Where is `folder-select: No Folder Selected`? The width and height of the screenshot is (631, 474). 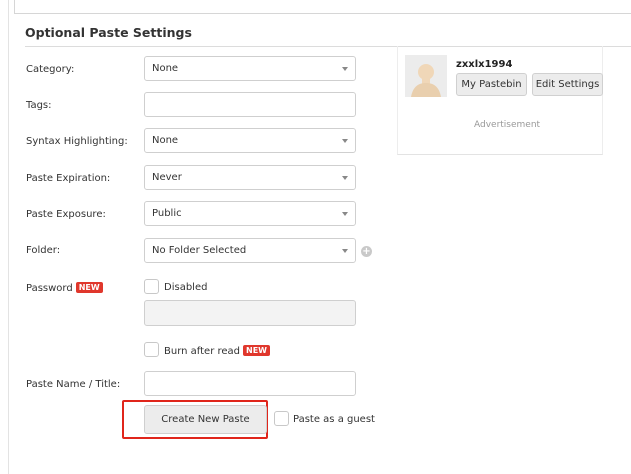
folder-select: No Folder Selected is located at coordinates (250, 250).